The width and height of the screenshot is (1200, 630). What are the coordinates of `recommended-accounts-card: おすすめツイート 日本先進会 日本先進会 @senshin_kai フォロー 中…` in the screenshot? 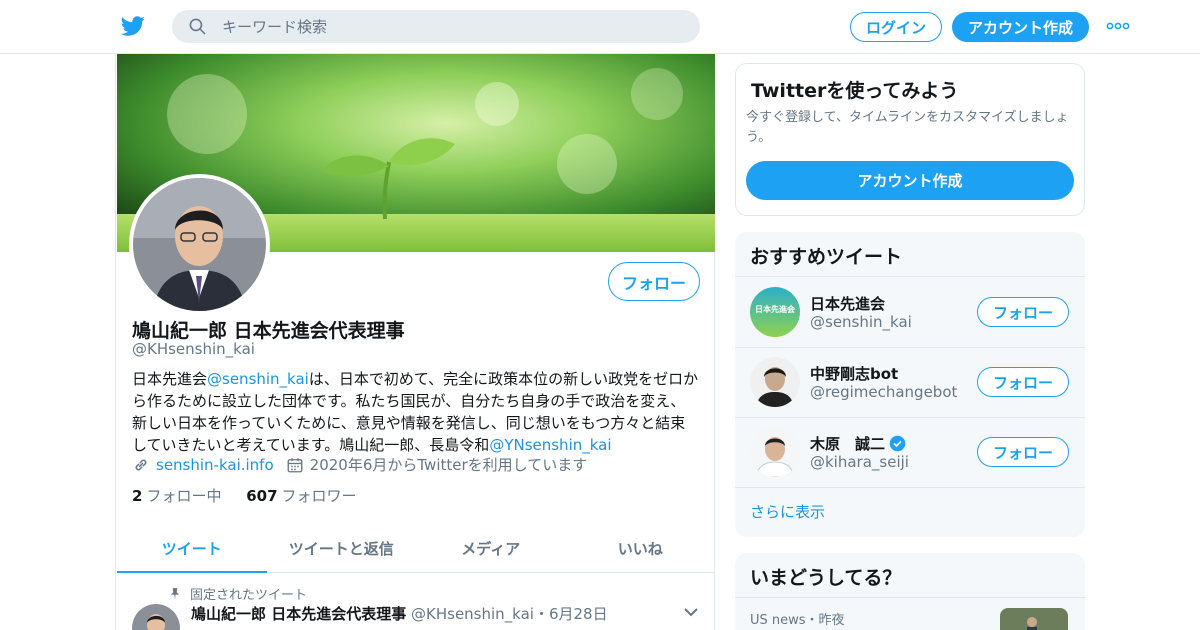 It's located at (910, 384).